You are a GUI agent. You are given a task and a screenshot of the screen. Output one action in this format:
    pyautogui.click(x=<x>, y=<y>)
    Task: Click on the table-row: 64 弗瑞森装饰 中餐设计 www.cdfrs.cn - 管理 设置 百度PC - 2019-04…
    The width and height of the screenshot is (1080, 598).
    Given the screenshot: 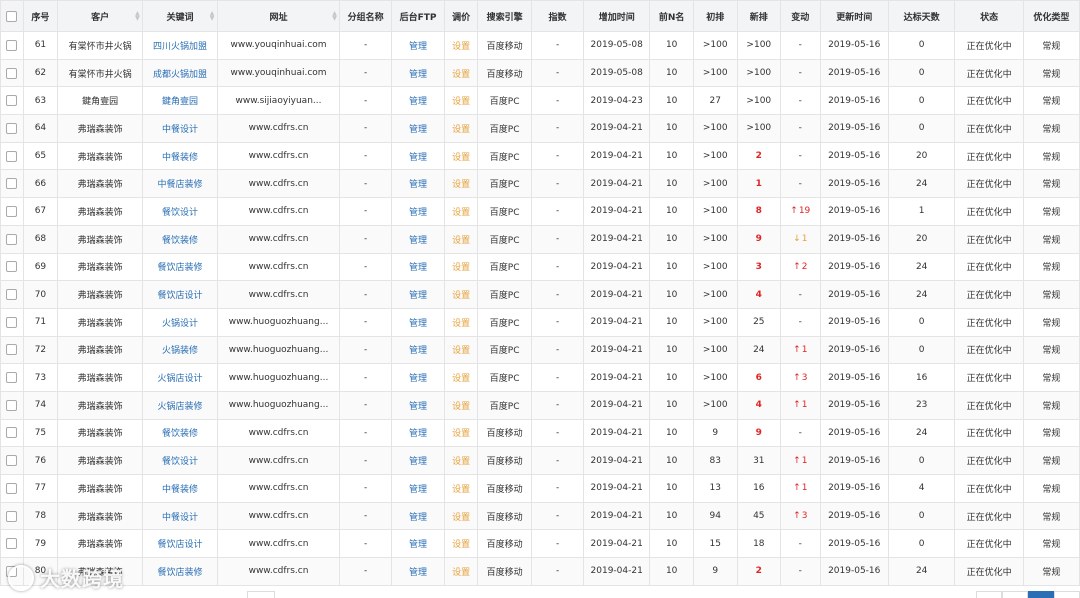 What is the action you would take?
    pyautogui.click(x=540, y=128)
    